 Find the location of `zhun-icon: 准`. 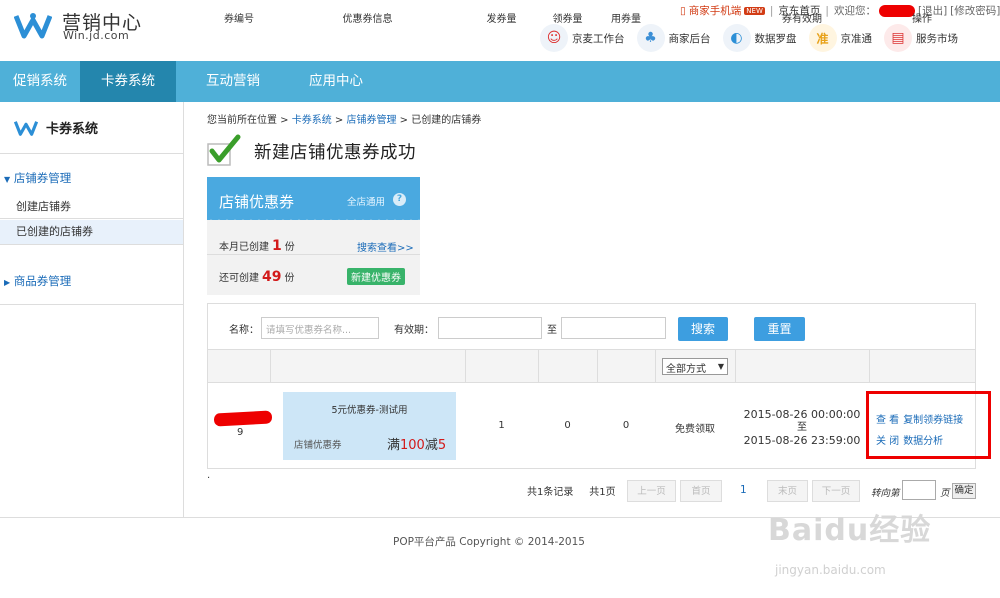

zhun-icon: 准 is located at coordinates (822, 38).